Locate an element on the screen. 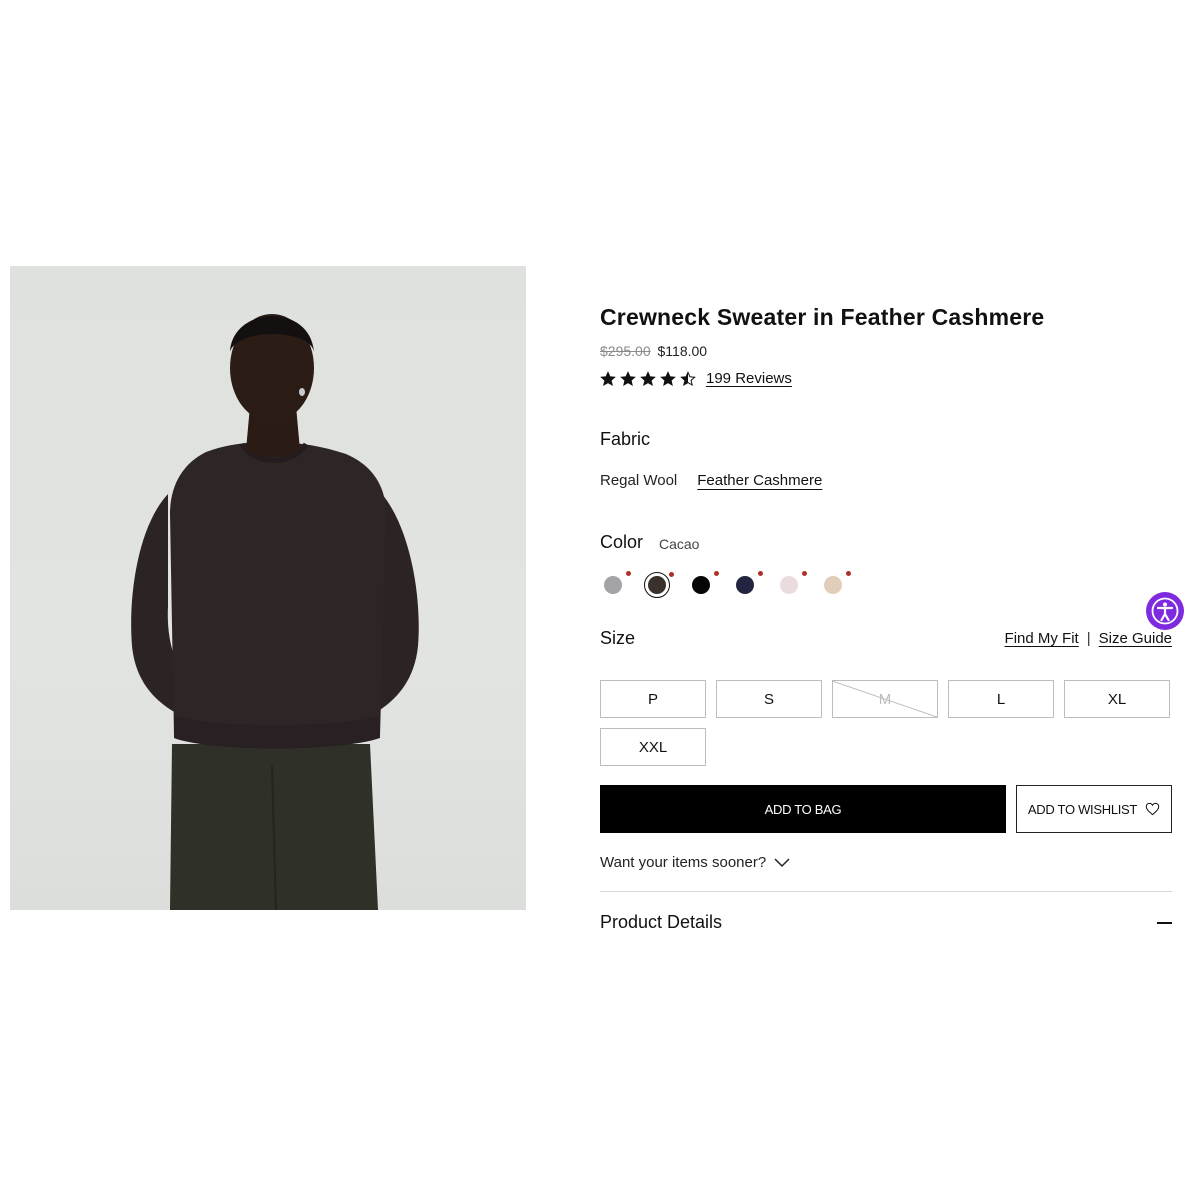 The width and height of the screenshot is (1200, 1200). model-illustration is located at coordinates (275, 612).